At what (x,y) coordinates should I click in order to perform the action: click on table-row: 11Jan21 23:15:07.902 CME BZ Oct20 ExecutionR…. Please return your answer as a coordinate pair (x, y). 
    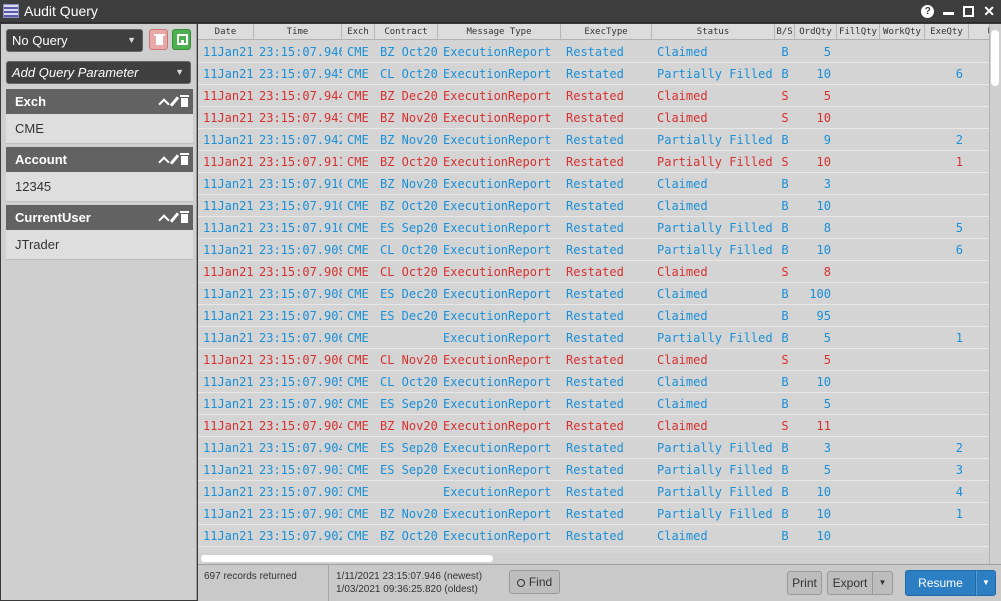
    Looking at the image, I should click on (593, 536).